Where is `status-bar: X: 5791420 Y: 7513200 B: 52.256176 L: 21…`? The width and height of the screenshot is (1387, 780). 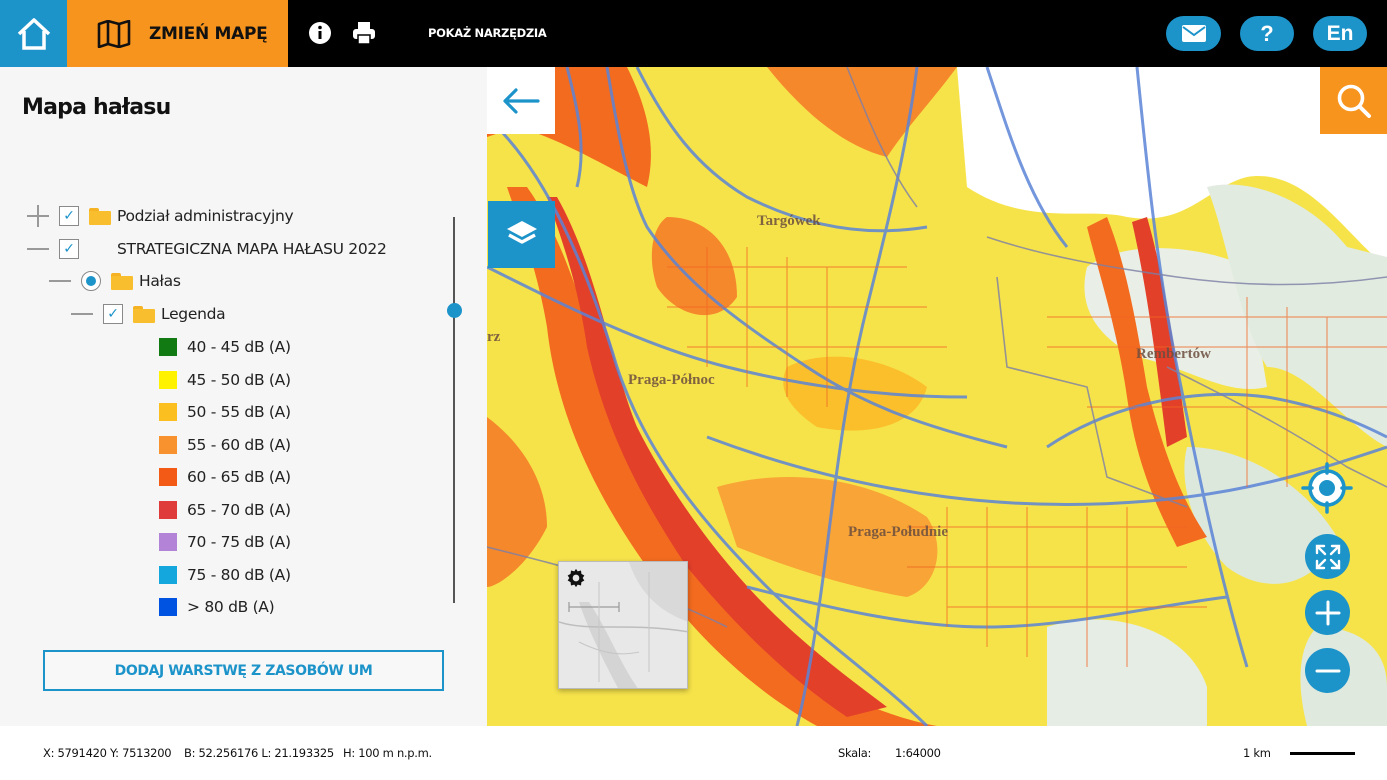 status-bar: X: 5791420 Y: 7513200 B: 52.256176 L: 21… is located at coordinates (693, 753).